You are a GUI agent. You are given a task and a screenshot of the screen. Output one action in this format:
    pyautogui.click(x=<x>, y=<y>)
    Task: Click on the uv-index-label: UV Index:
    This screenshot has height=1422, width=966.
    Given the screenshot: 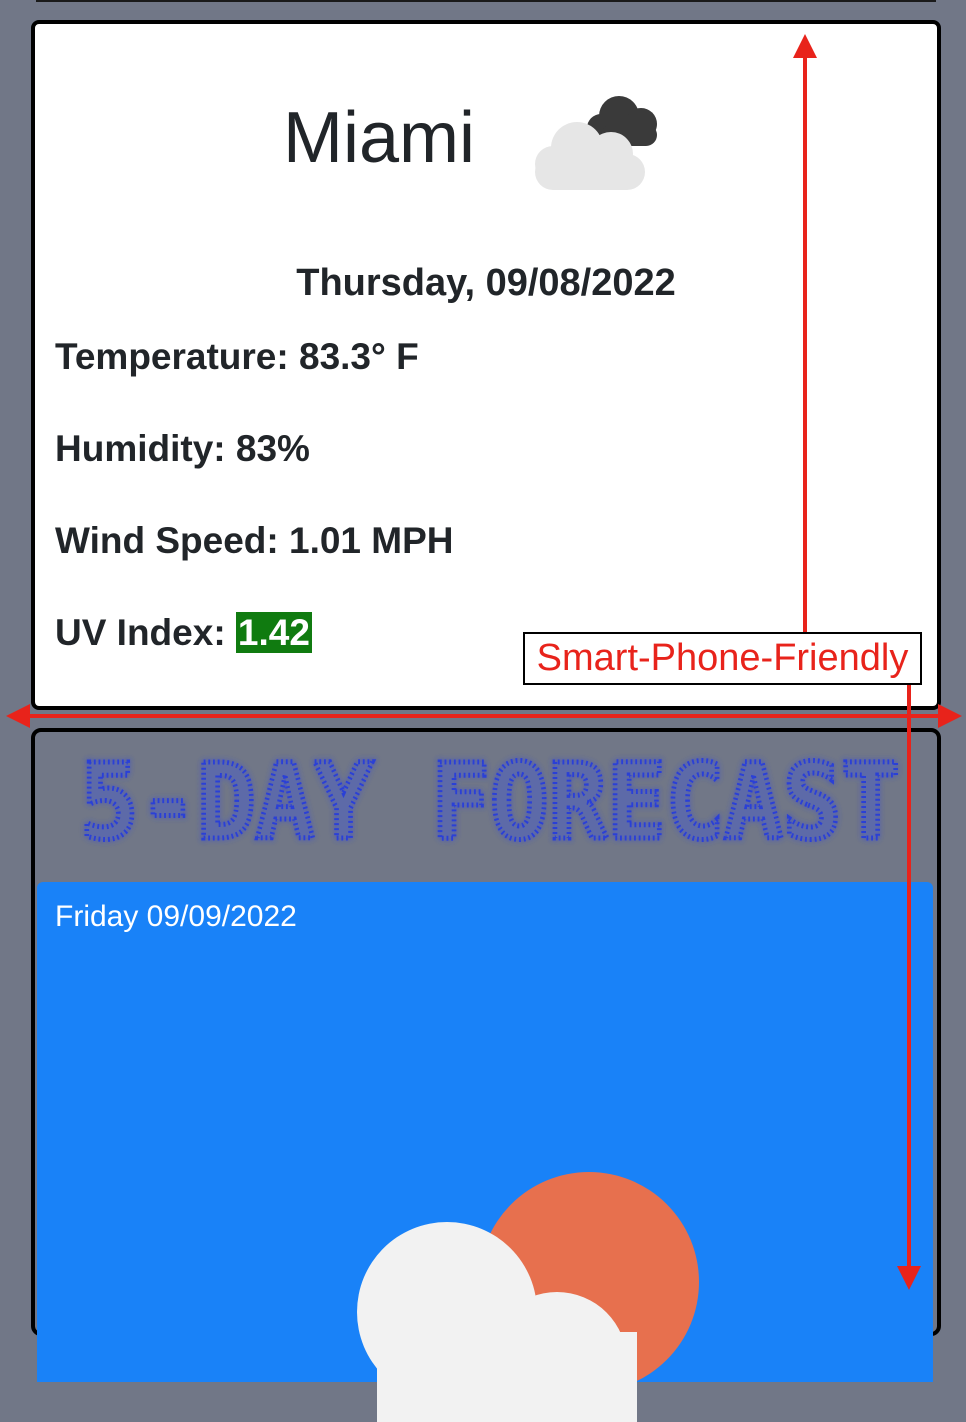 What is the action you would take?
    pyautogui.click(x=145, y=632)
    